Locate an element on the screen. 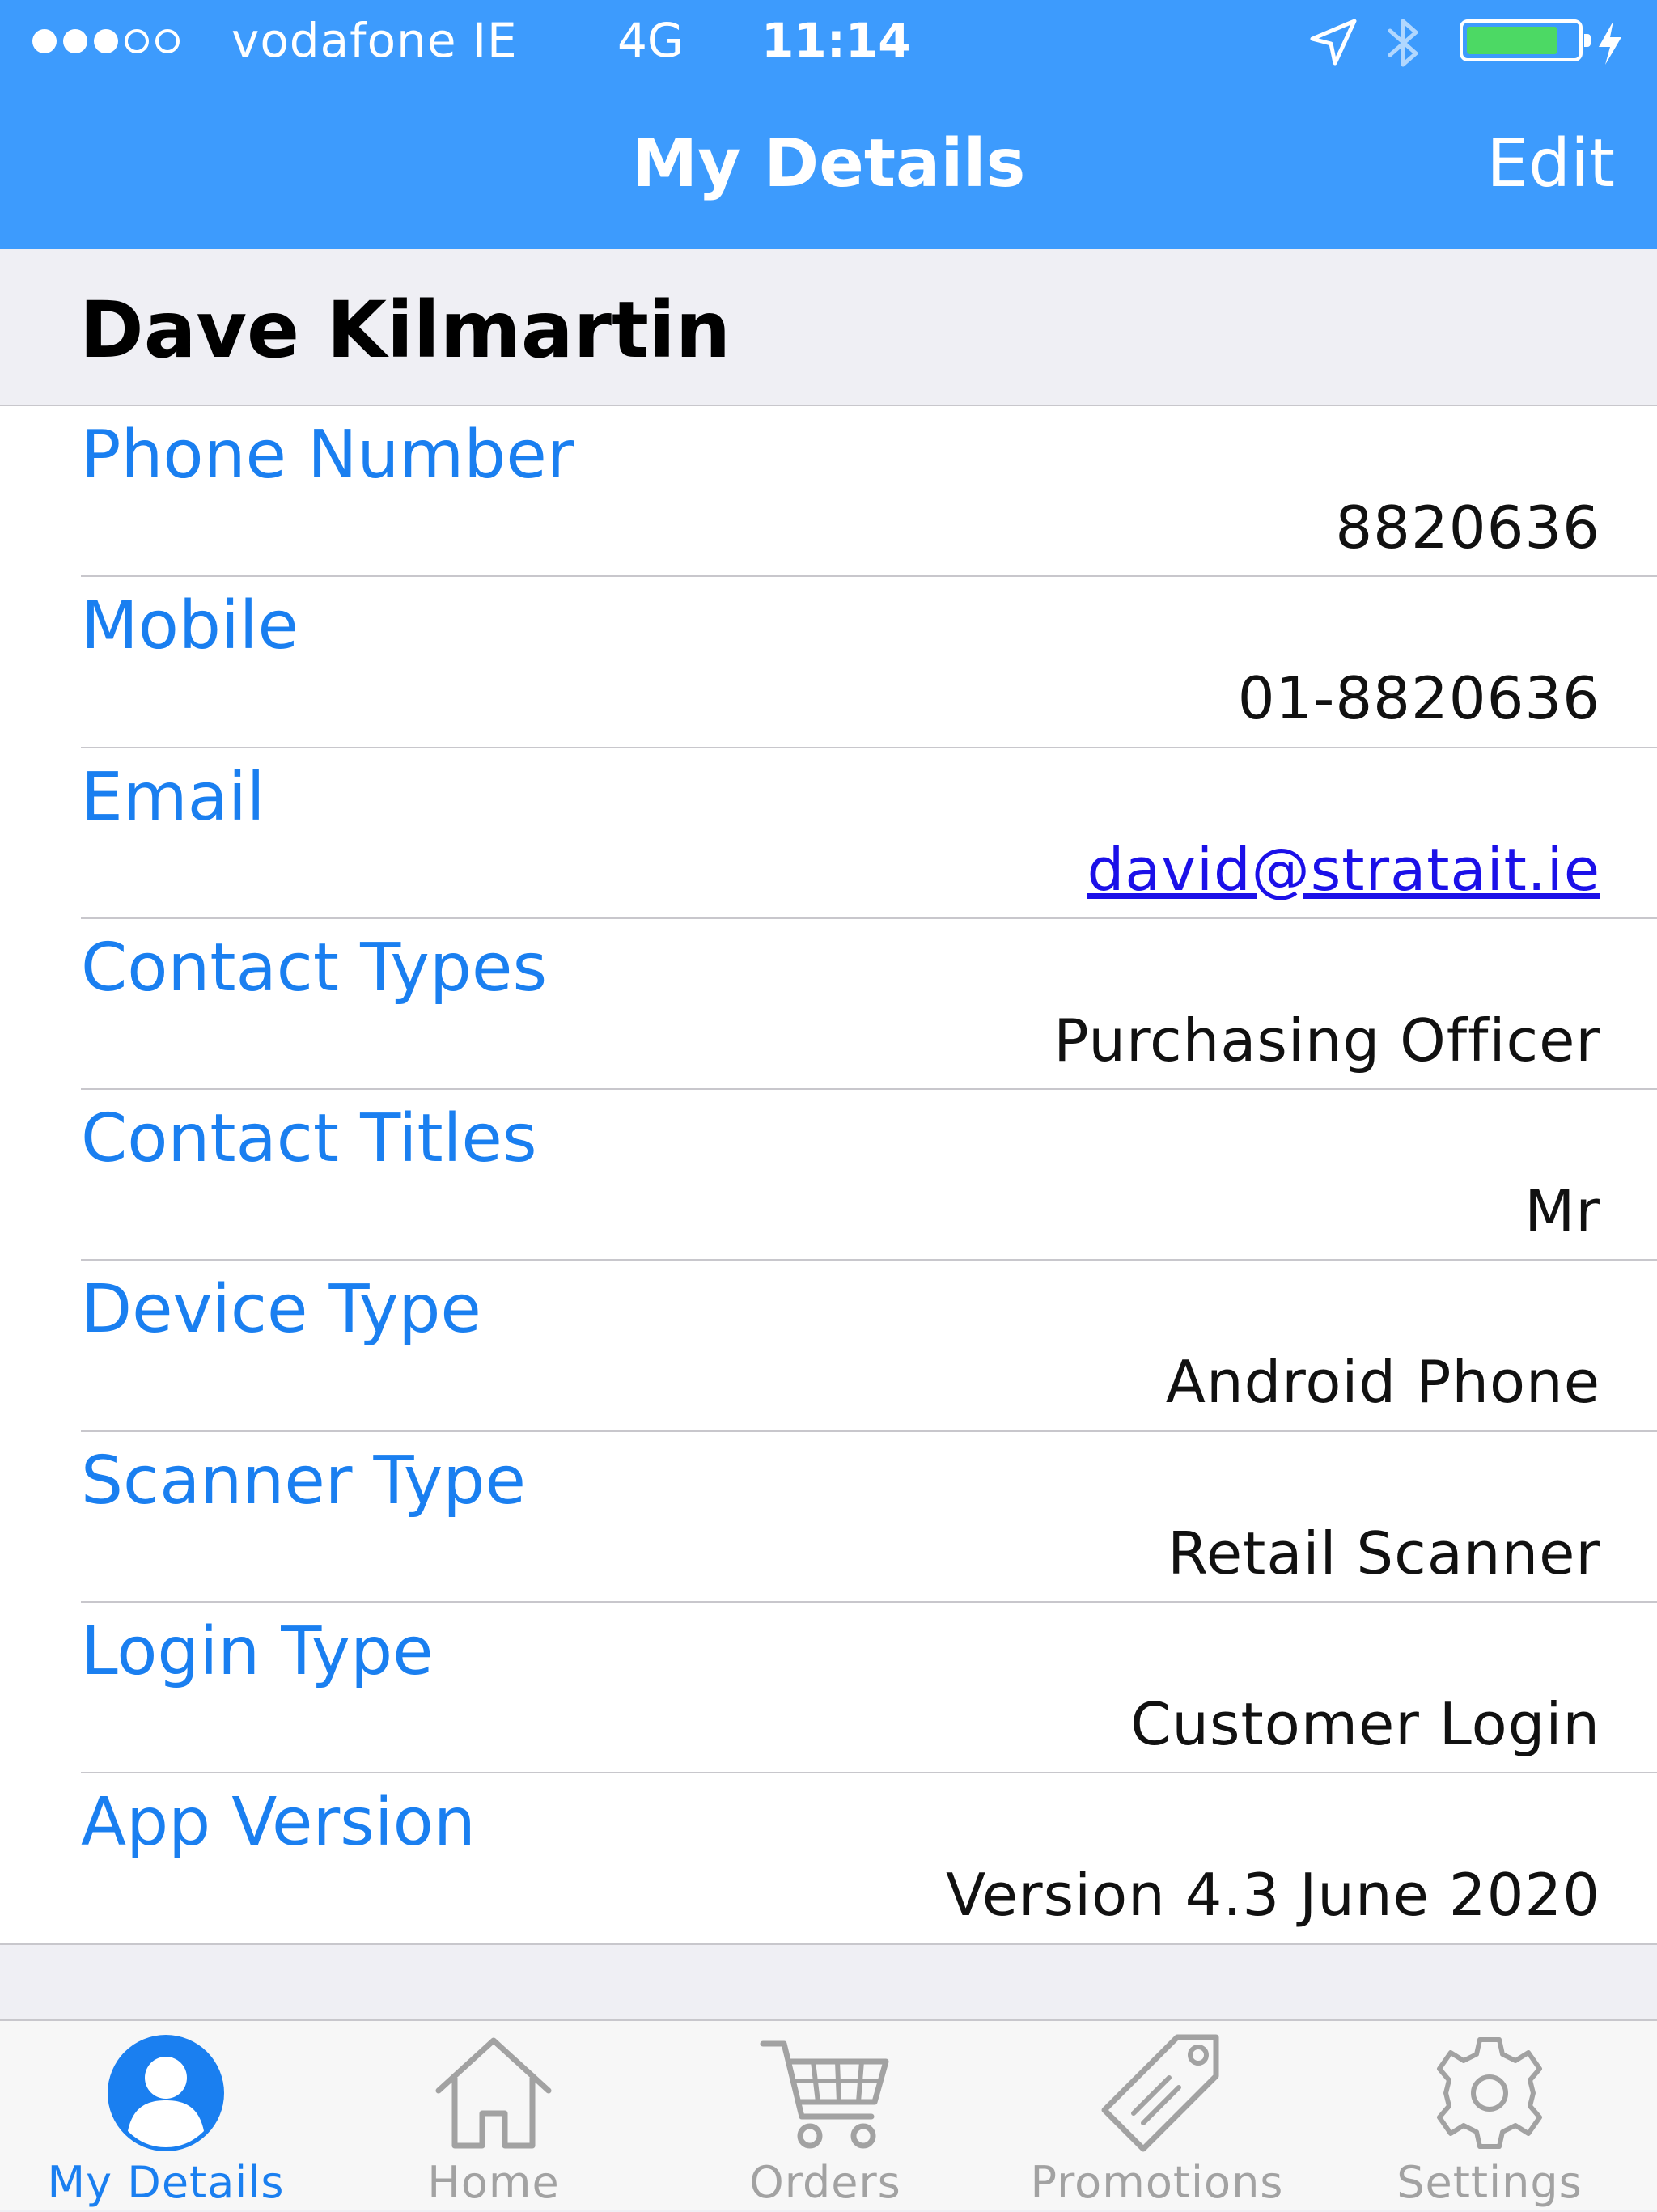 This screenshot has height=2212, width=1657. edit-button: Edit is located at coordinates (1550, 164).